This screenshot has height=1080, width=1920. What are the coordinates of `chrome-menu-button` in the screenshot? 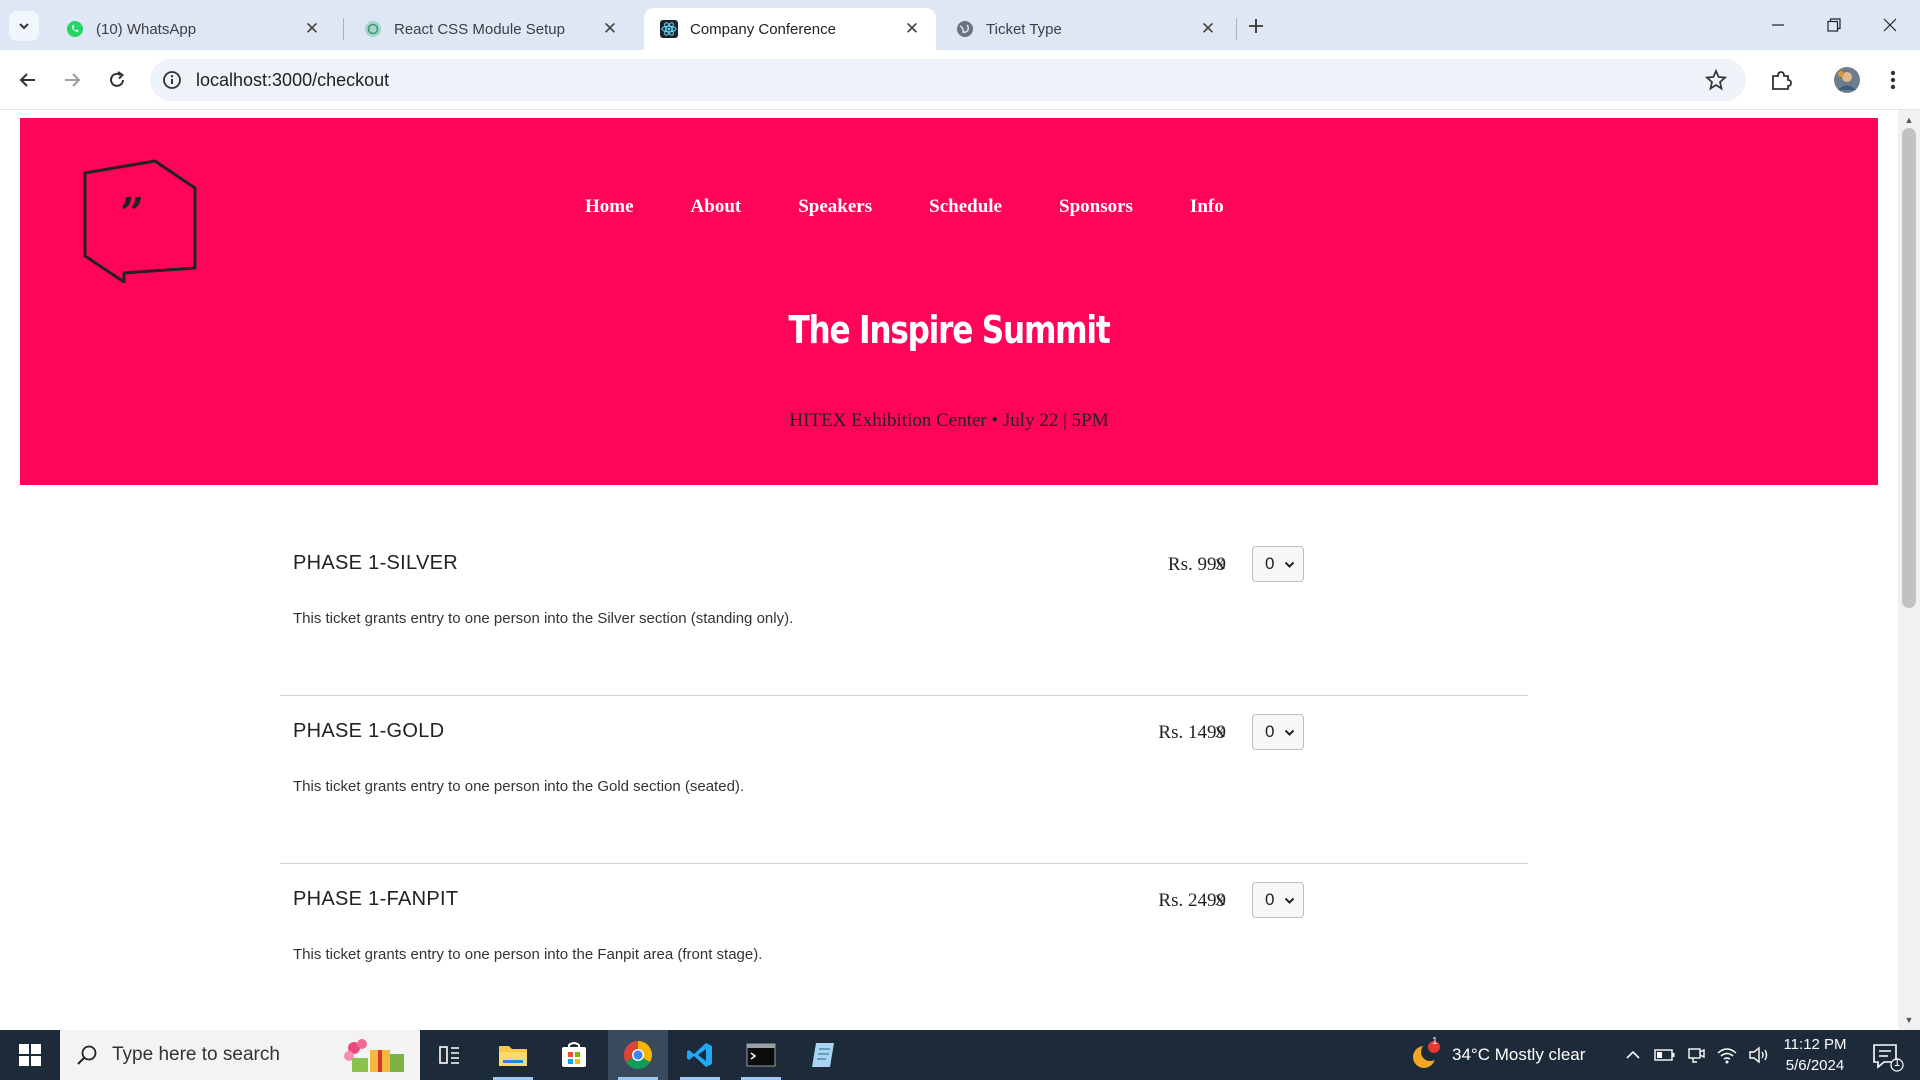 It's located at (1893, 80).